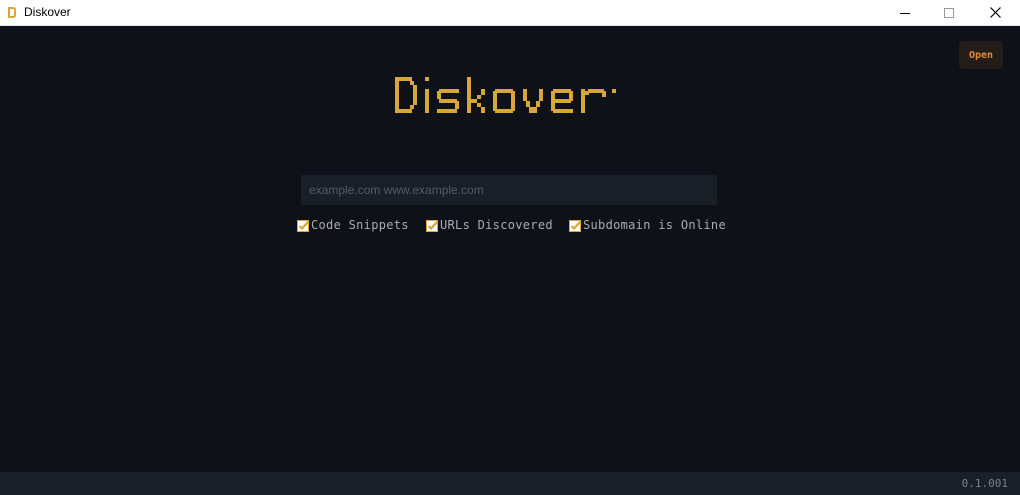  Describe the element at coordinates (505, 95) in the screenshot. I see `diskover-logo` at that location.